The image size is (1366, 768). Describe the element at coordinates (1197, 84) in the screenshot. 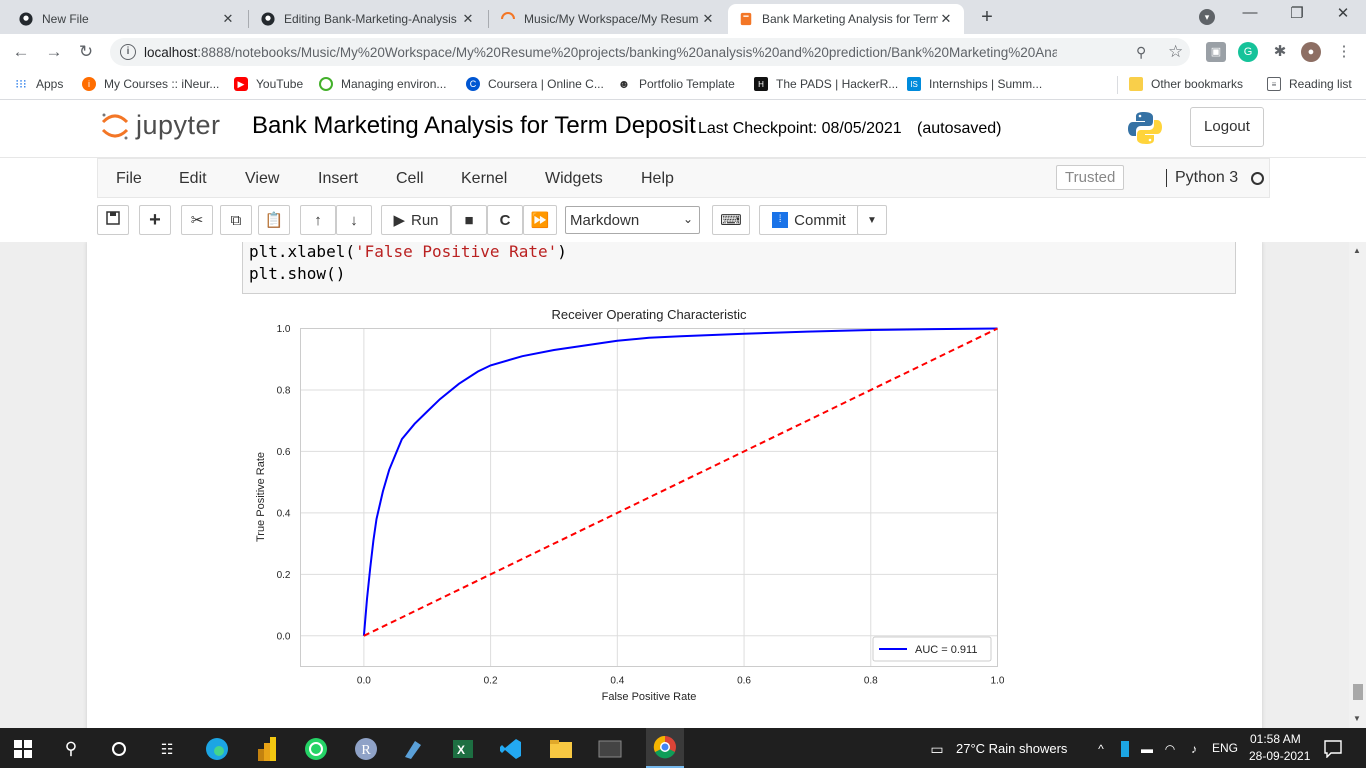

I see `bookmark-label: Other bookmarks` at that location.